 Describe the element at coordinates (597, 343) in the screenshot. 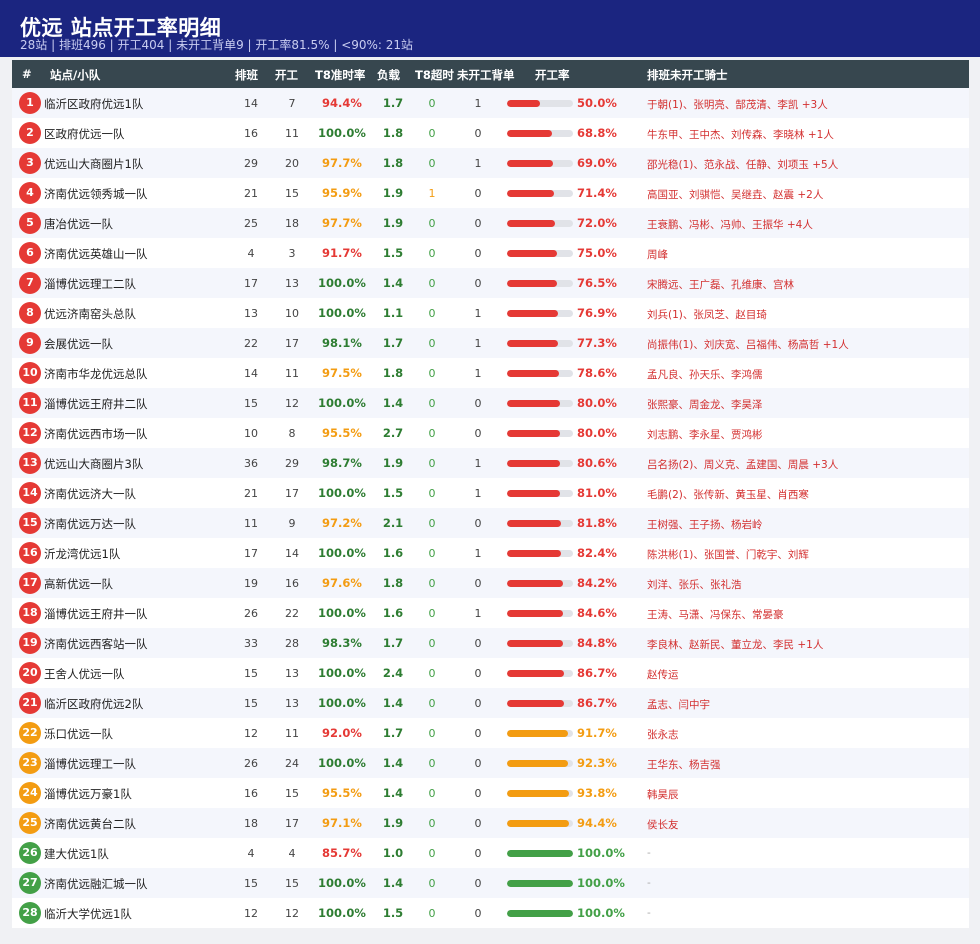

I see `work-rate-value: 77.3%` at that location.